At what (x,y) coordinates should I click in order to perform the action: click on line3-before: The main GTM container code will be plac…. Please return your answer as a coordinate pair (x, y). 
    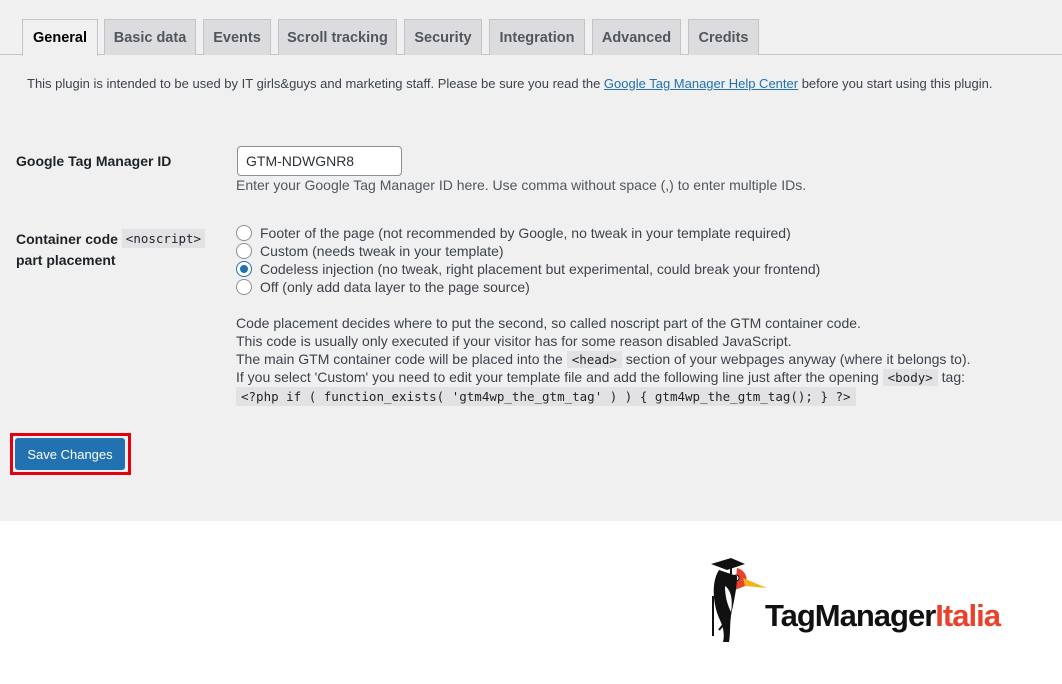
    Looking at the image, I should click on (401, 359).